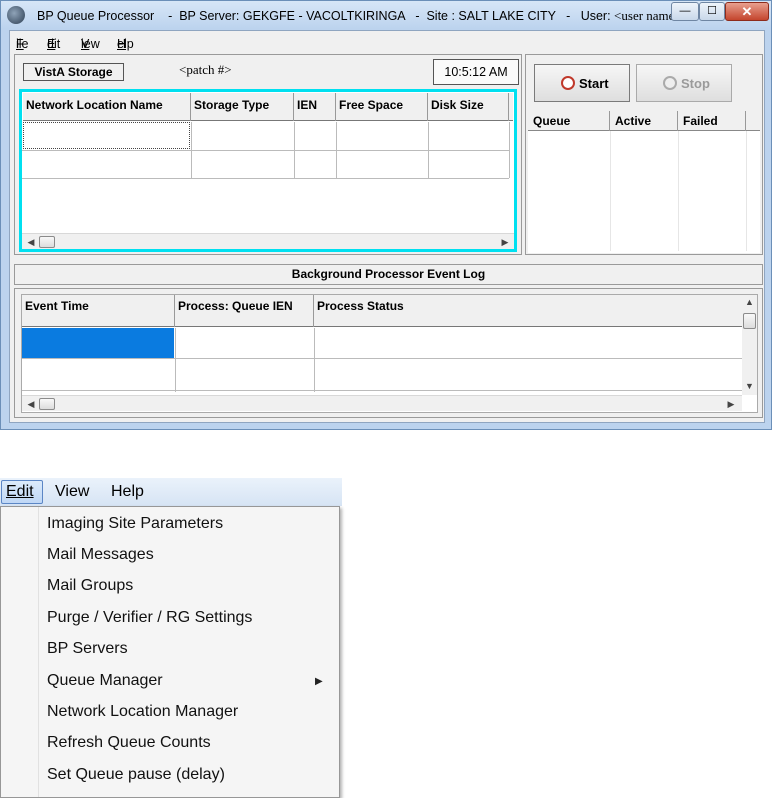  I want to click on patch-label: <patch #>, so click(205, 69).